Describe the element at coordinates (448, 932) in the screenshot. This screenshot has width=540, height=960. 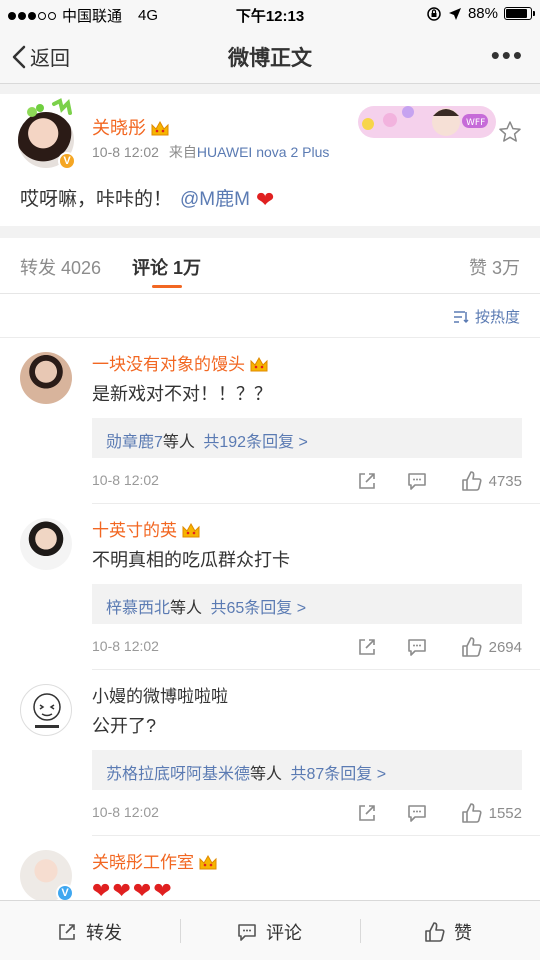
I see `like-post-button: 赞` at that location.